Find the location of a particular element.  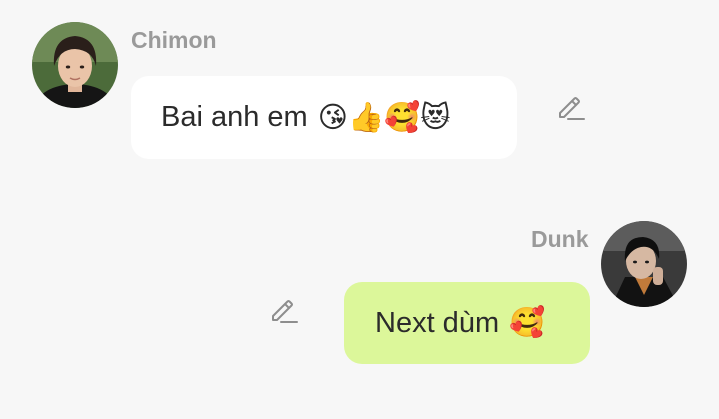

sender-name-dunk: Dunk is located at coordinates (560, 239).